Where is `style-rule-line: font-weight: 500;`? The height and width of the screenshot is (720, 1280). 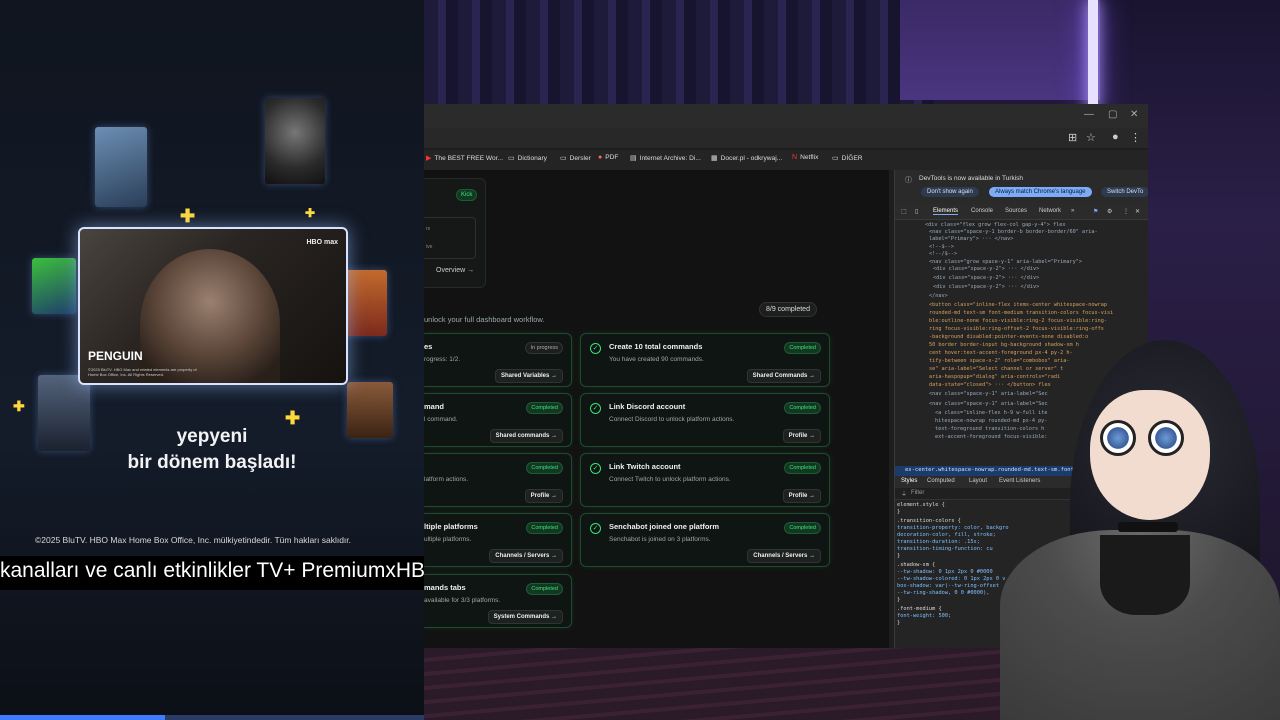
style-rule-line: font-weight: 500; is located at coordinates (924, 616).